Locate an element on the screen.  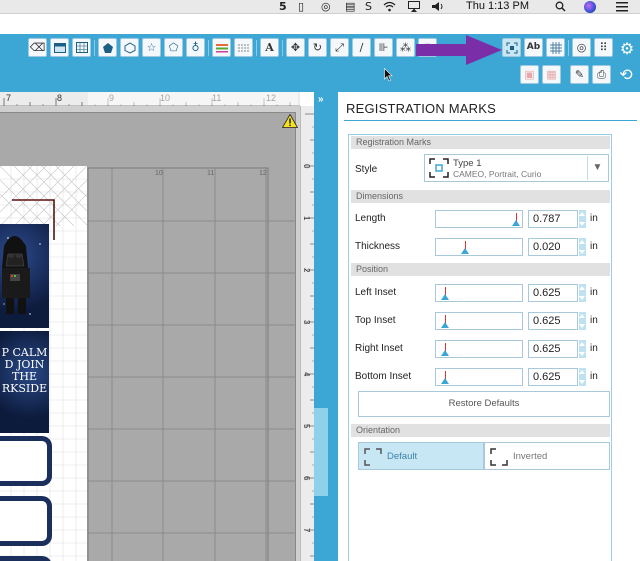
mouse-cursor-icon is located at coordinates (388, 75).